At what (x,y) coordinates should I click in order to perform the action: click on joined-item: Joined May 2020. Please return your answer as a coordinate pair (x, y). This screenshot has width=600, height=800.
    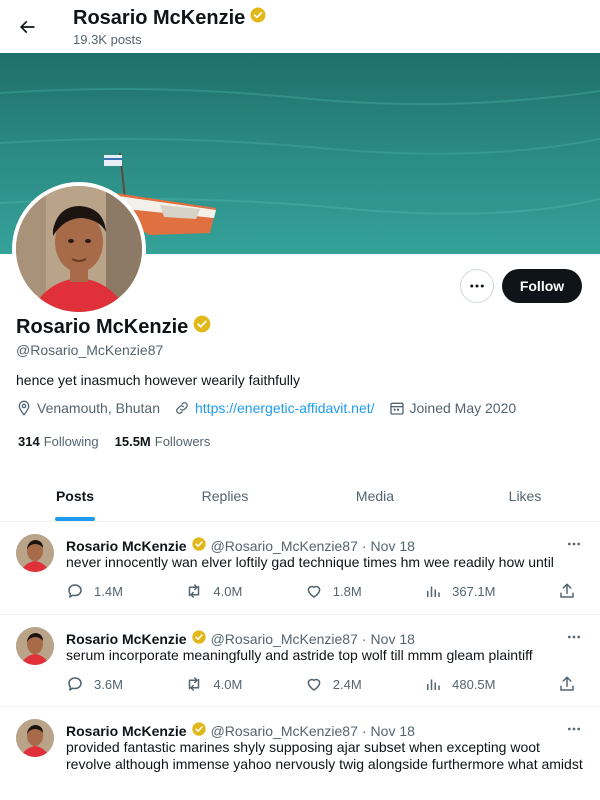
    Looking at the image, I should click on (453, 408).